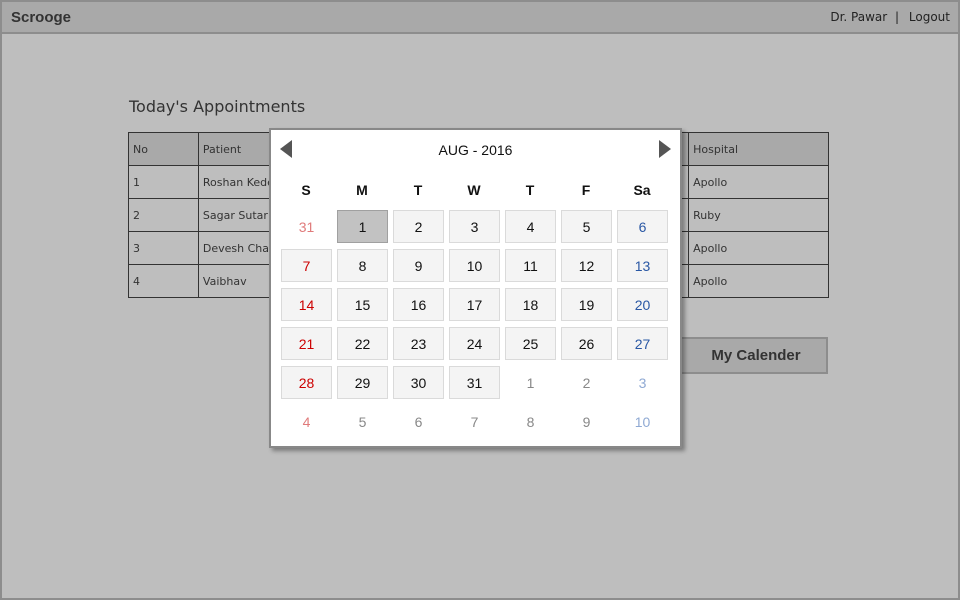  Describe the element at coordinates (418, 343) in the screenshot. I see `calendar-day: 23` at that location.